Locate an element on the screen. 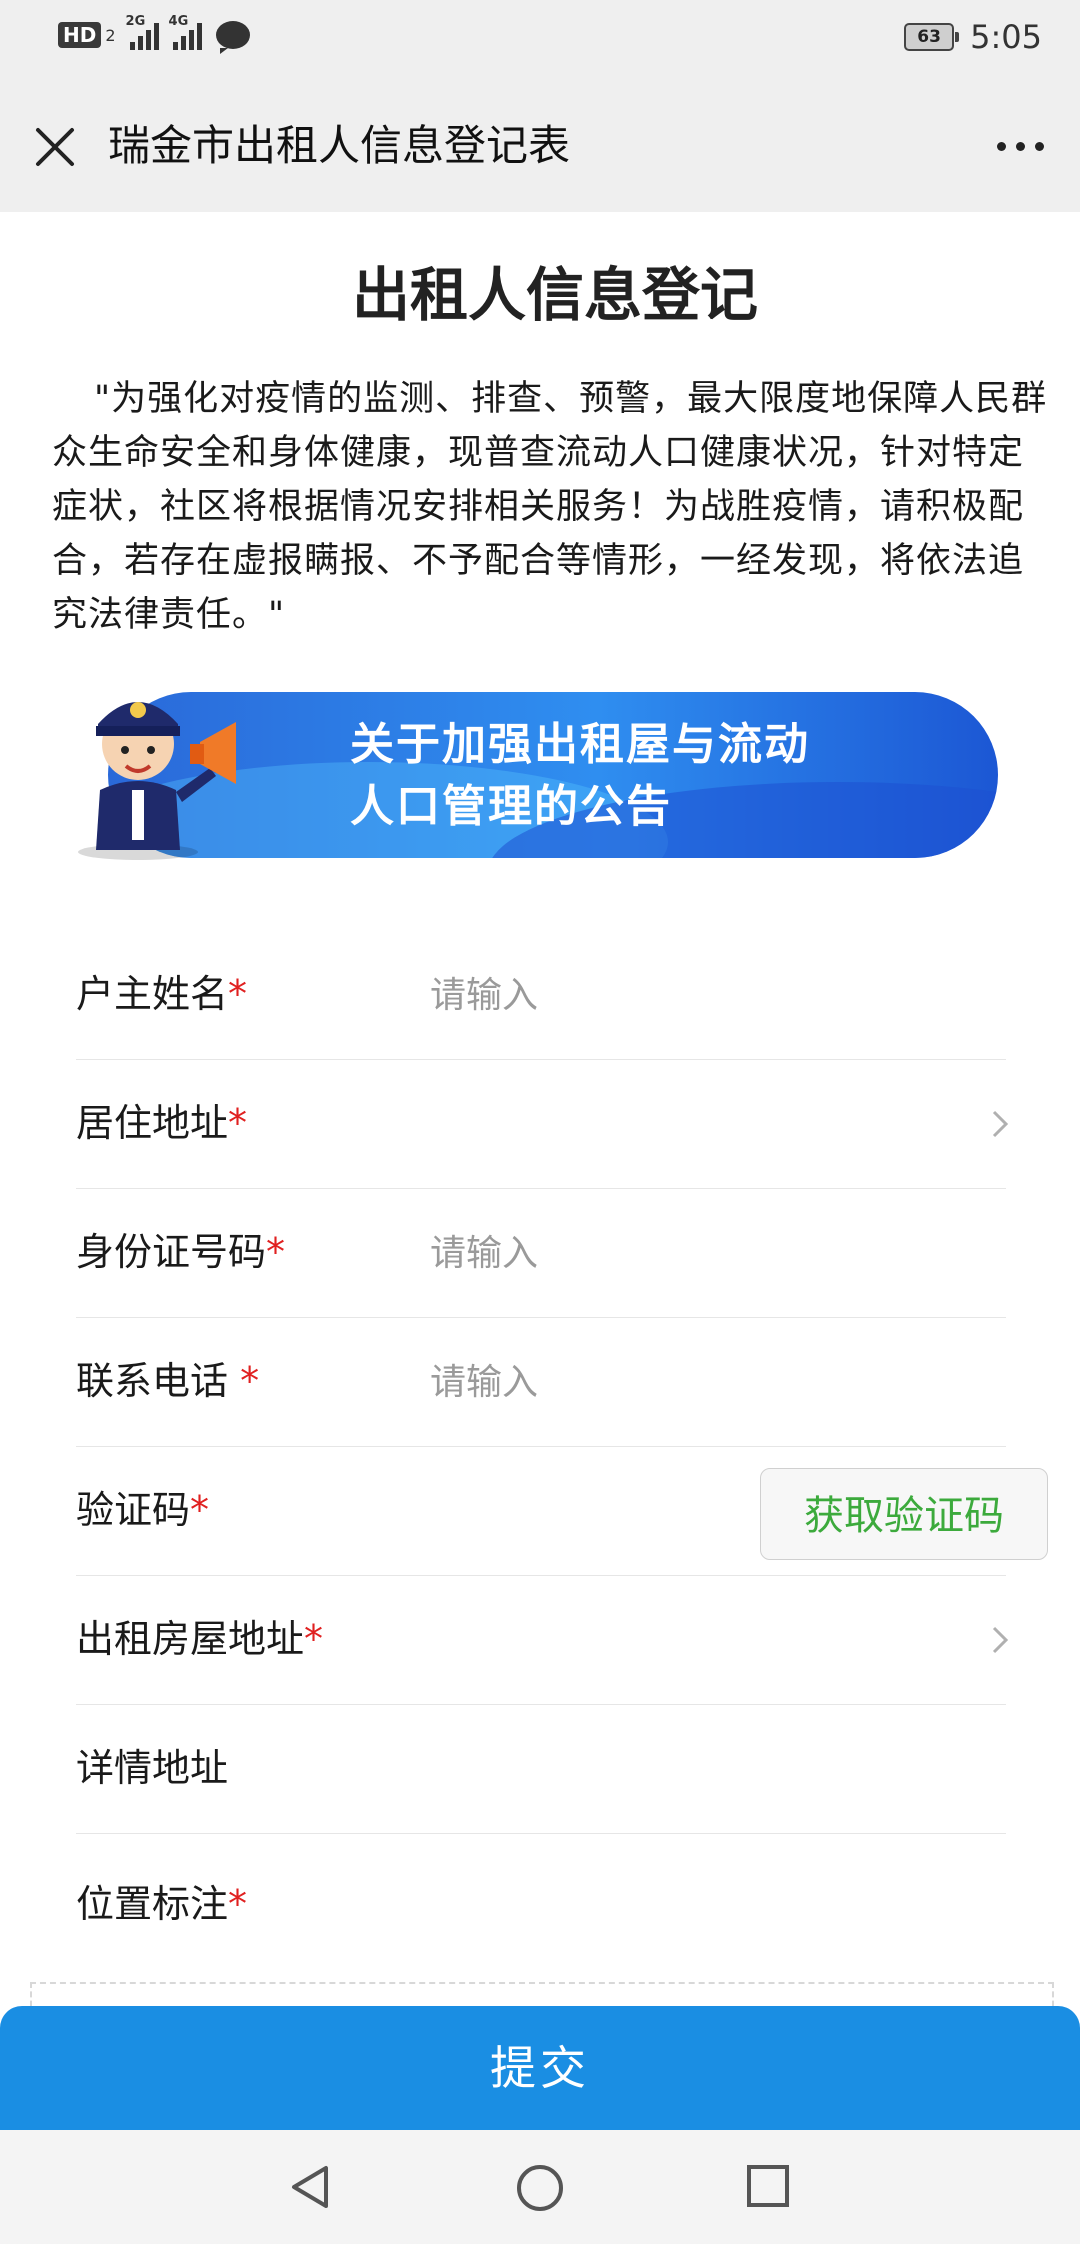  field-label: 验证码* is located at coordinates (143, 1510).